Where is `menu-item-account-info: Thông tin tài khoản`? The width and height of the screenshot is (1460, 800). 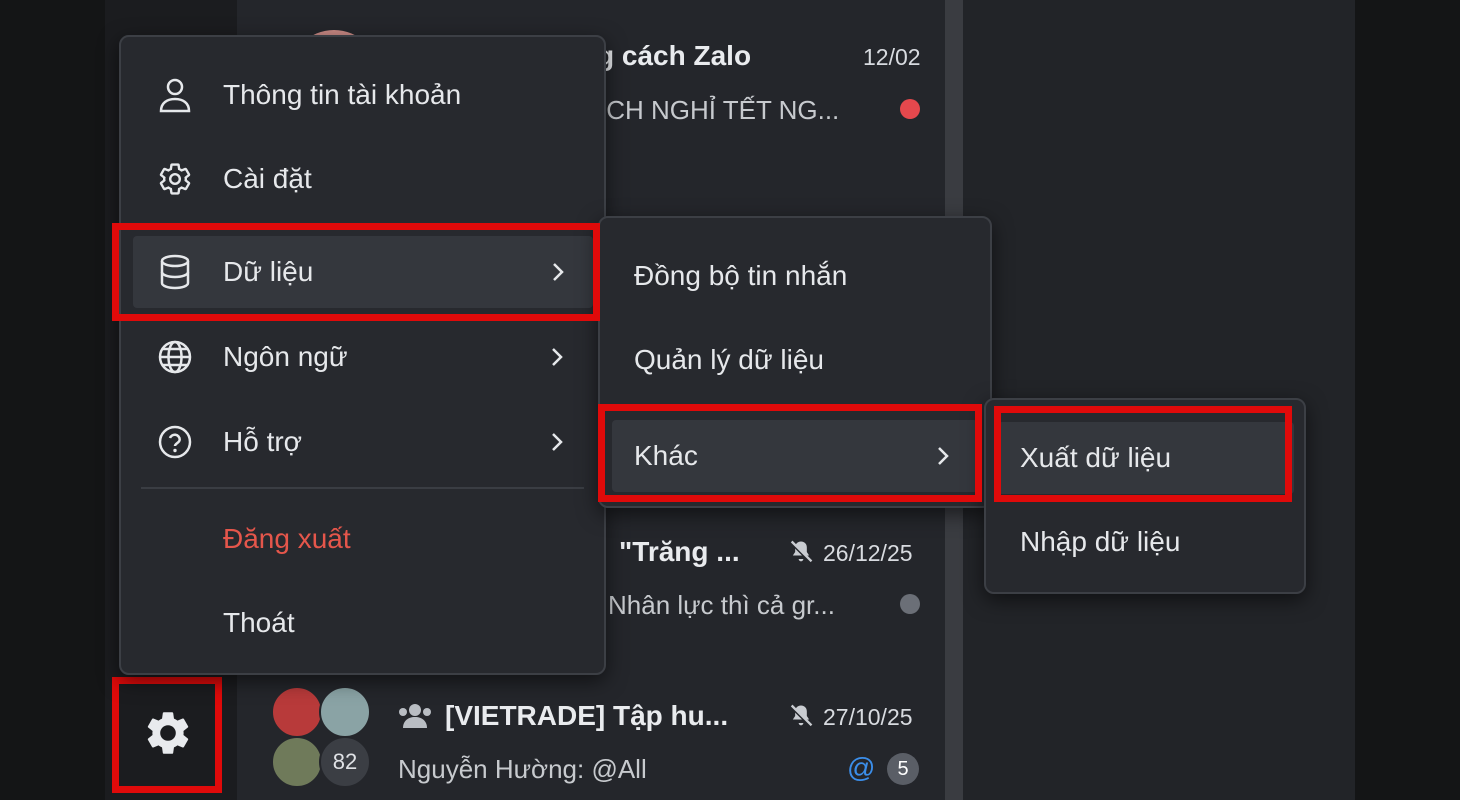 menu-item-account-info: Thông tin tài khoản is located at coordinates (362, 95).